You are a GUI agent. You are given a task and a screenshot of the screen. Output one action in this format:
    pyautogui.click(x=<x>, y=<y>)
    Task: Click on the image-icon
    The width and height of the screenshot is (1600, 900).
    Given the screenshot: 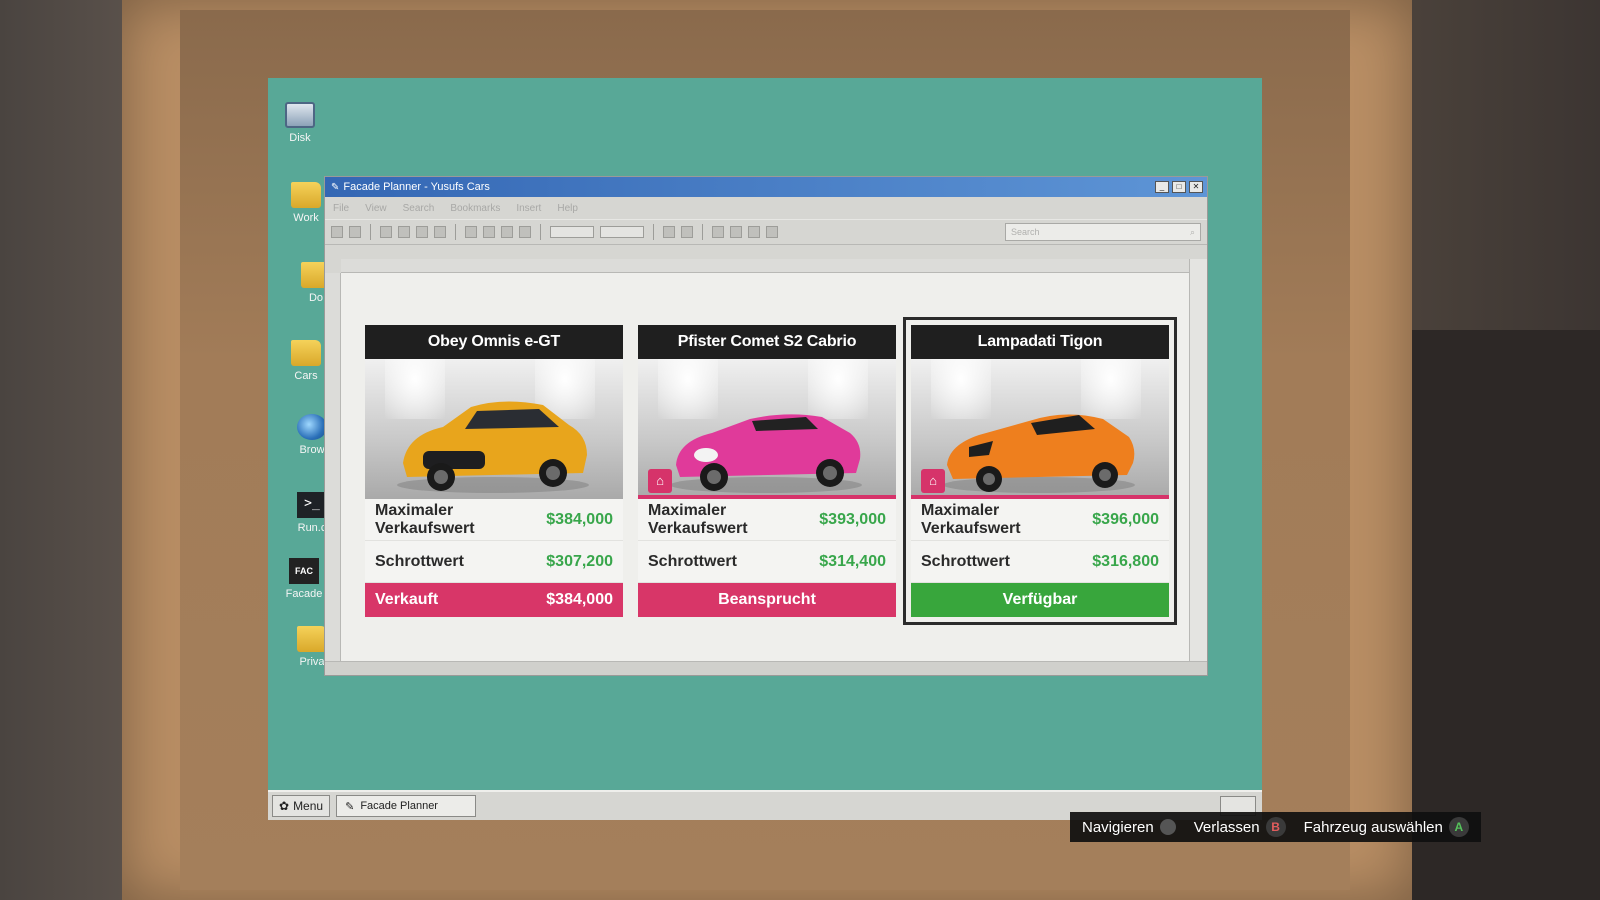 What is the action you would take?
    pyautogui.click(x=507, y=232)
    